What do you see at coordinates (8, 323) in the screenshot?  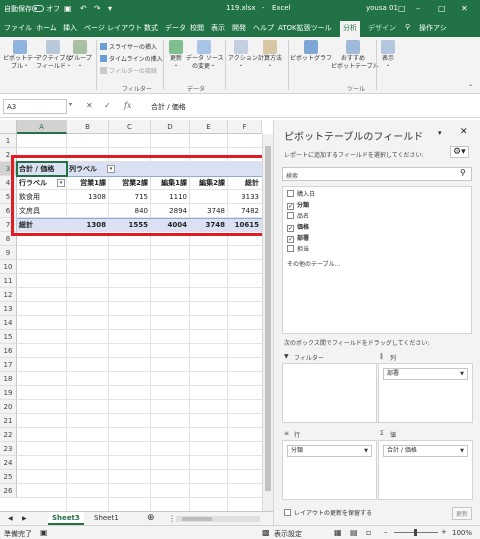 I see `row-header: 14` at bounding box center [8, 323].